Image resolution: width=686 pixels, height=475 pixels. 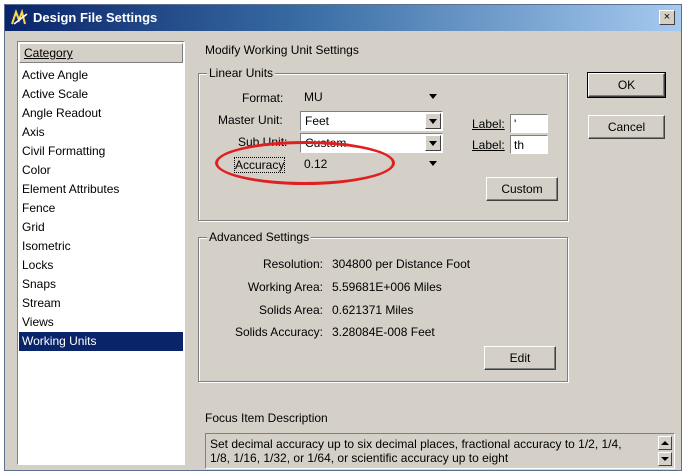 What do you see at coordinates (101, 227) in the screenshot?
I see `category-item: Grid` at bounding box center [101, 227].